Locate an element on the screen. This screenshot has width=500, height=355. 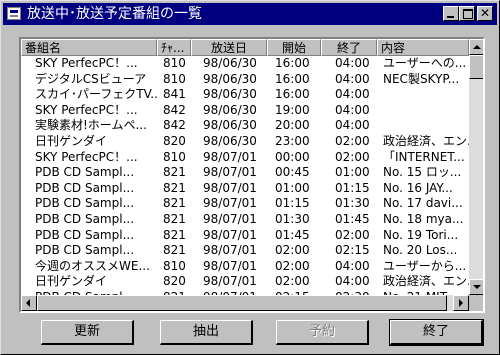
list-header: 番組名 ﾁｬ... 放送日 開始 終了 内容 is located at coordinates (245, 47).